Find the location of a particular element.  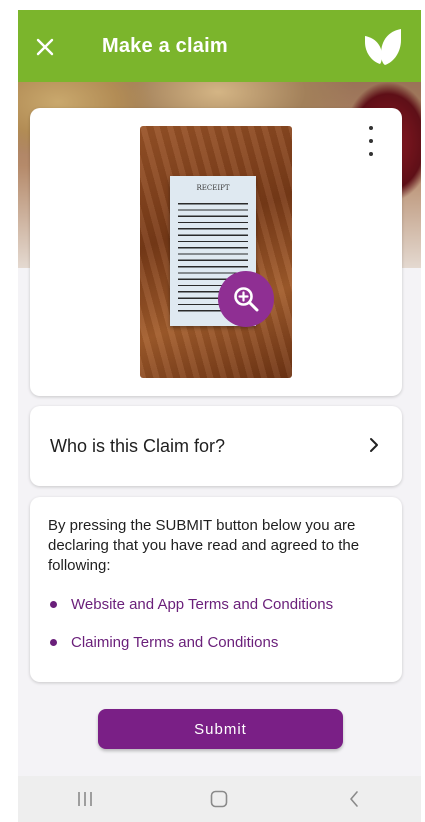

claiming-terms-label: Claiming Terms and Conditions is located at coordinates (175, 642).